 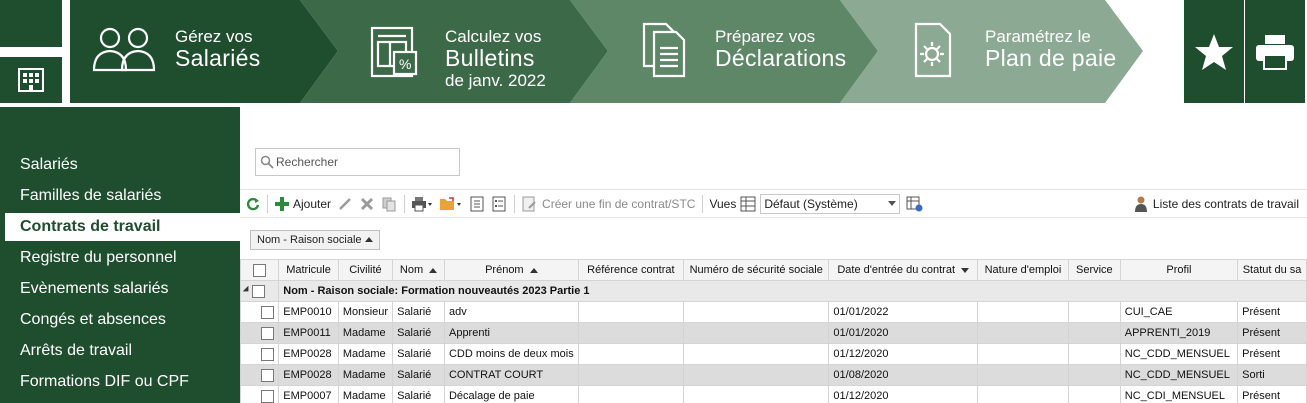 I want to click on cell-profil: CUI_CAE, so click(x=1179, y=312).